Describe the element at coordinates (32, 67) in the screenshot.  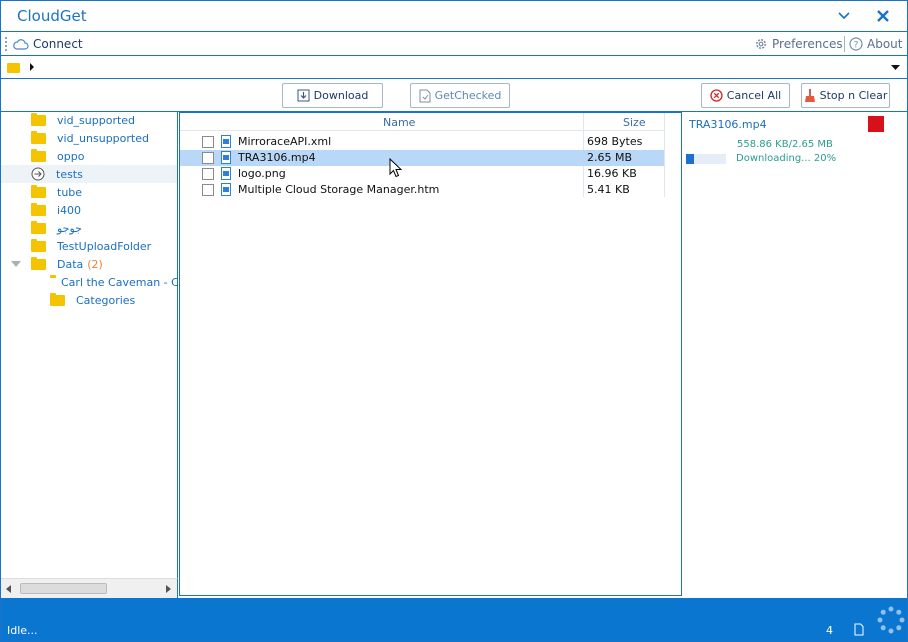
I see `path-separator-arrow-icon` at that location.